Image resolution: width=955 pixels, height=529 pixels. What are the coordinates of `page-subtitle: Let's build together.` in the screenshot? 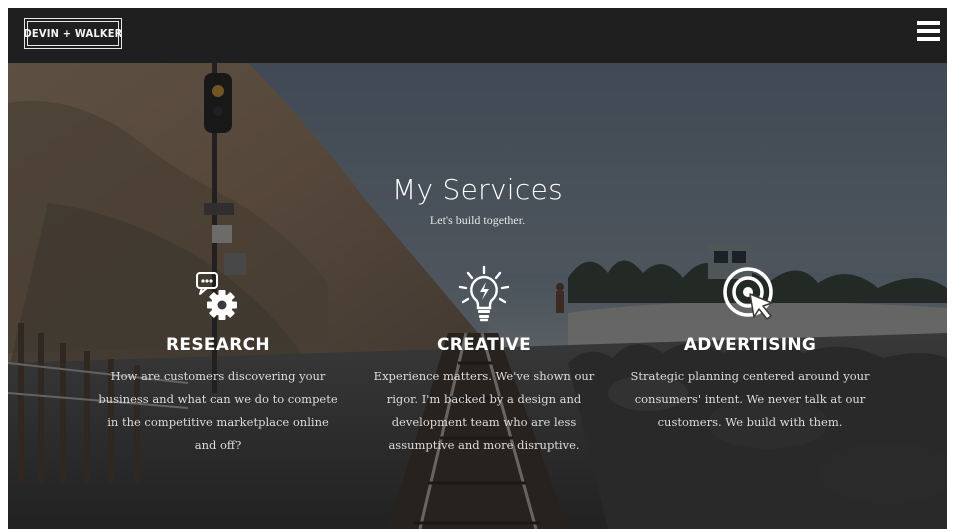 It's located at (477, 220).